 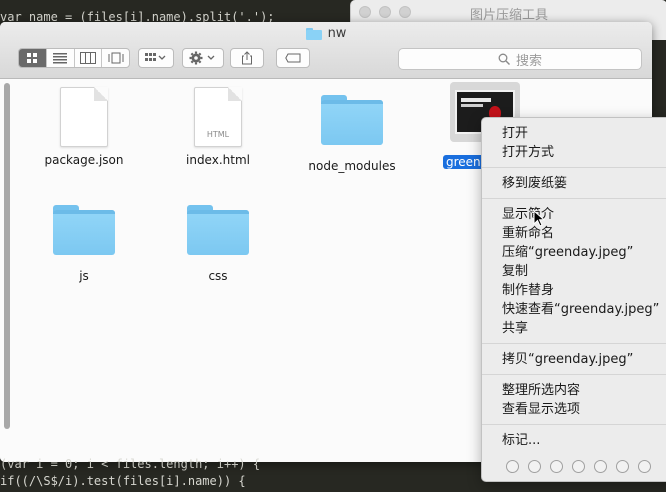 What do you see at coordinates (504, 59) in the screenshot?
I see `search-icon` at bounding box center [504, 59].